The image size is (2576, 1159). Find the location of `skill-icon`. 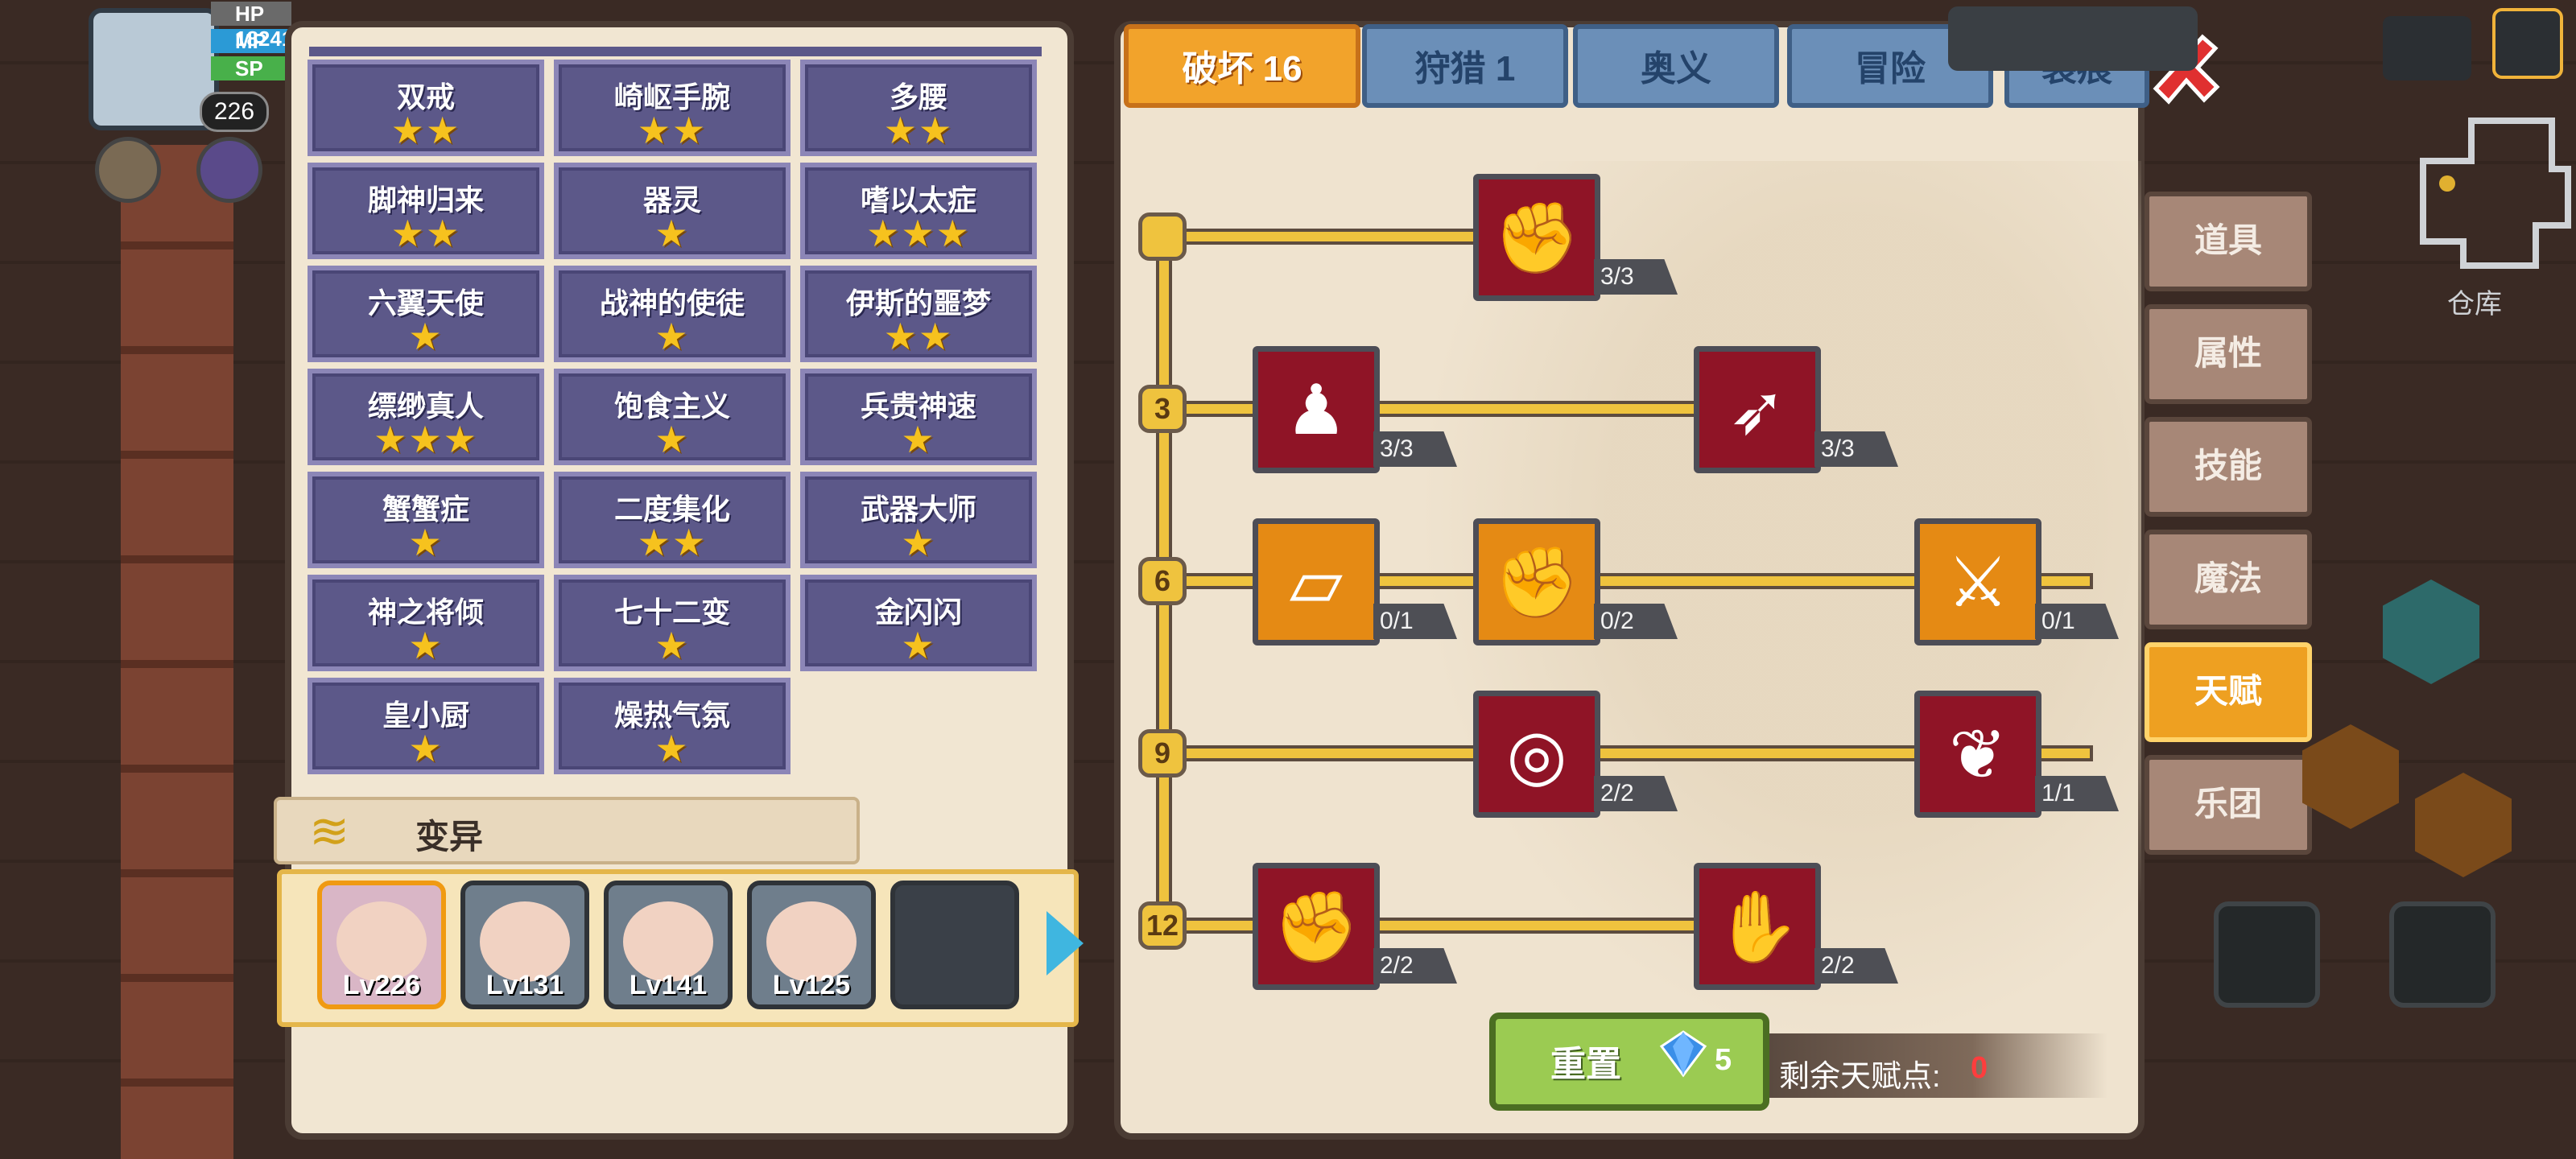

skill-icon is located at coordinates (128, 170).